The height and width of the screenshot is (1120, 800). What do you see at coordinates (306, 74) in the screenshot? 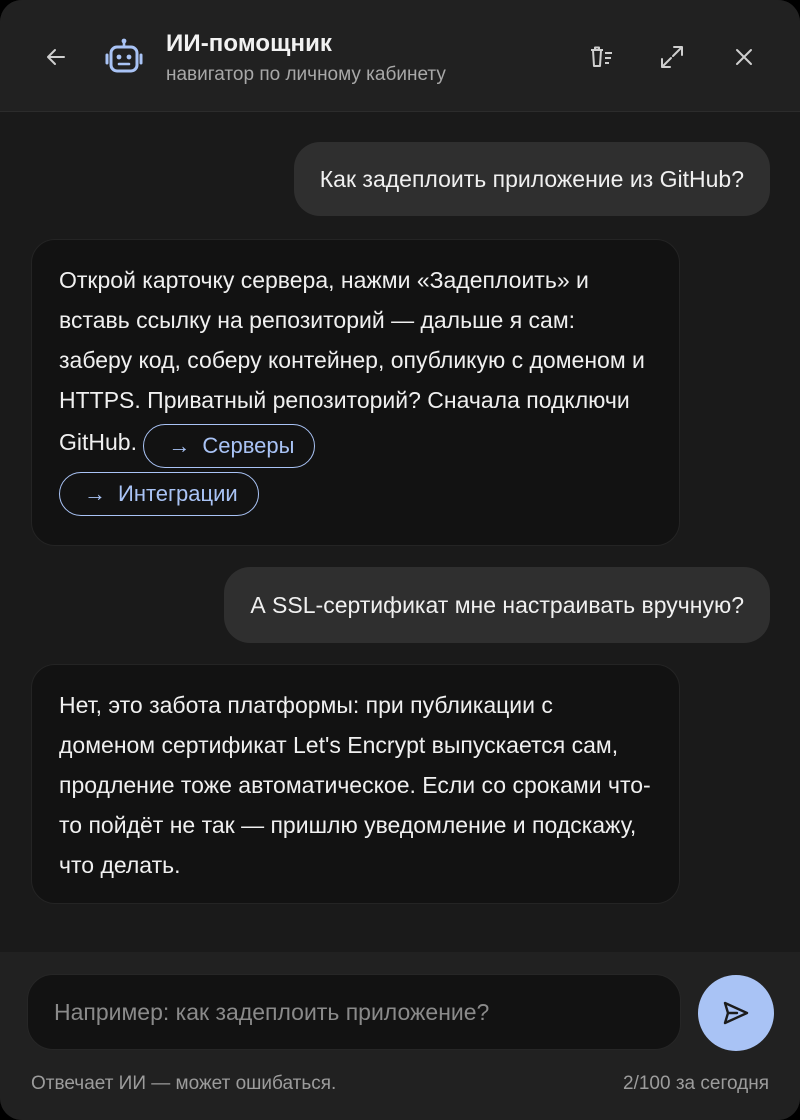
I see `assistant-subtitle: навигатор по личному кабинету` at bounding box center [306, 74].